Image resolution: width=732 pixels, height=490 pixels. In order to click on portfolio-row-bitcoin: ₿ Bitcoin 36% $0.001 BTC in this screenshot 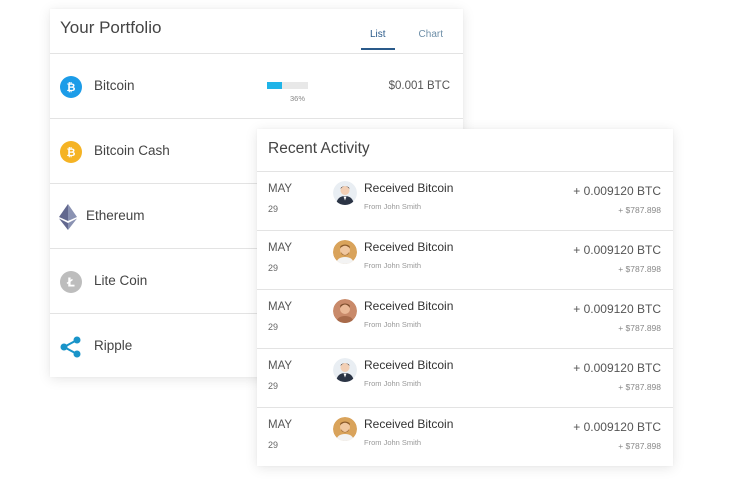, I will do `click(256, 86)`.